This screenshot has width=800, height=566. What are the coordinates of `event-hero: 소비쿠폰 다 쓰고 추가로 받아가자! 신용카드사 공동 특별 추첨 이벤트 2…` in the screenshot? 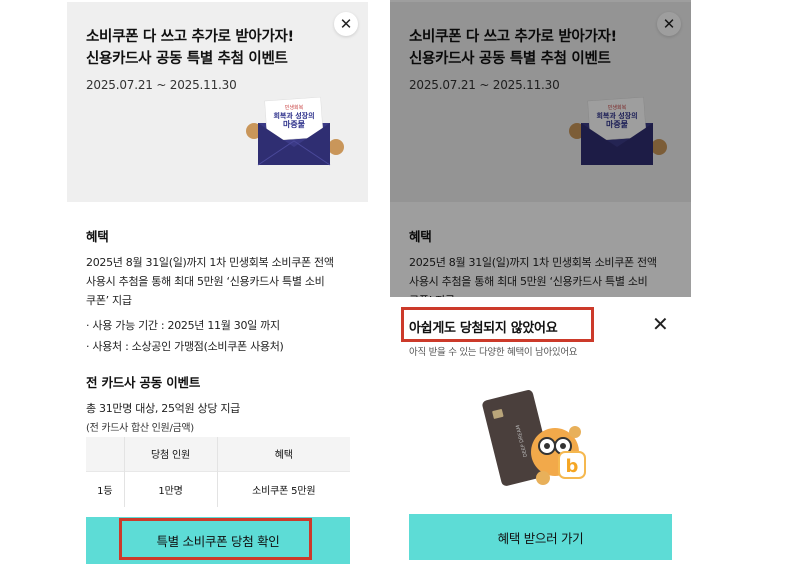 It's located at (217, 102).